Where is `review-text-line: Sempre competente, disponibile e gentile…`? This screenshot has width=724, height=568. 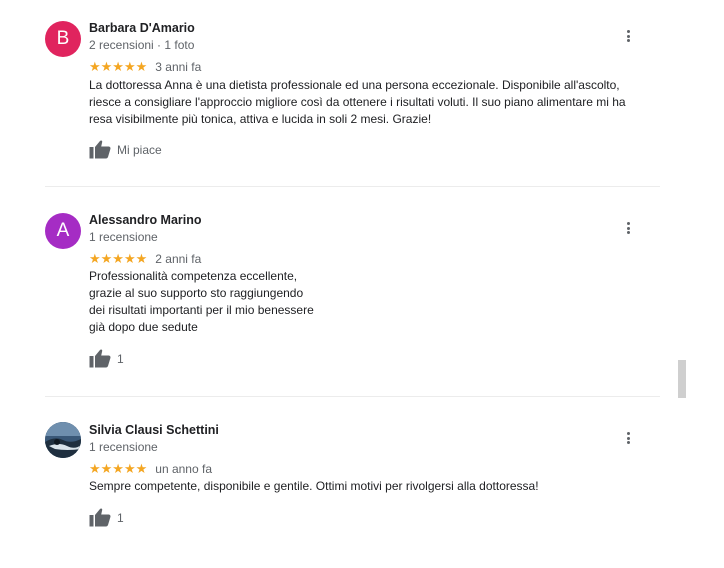 review-text-line: Sempre competente, disponibile e gentile… is located at coordinates (314, 486).